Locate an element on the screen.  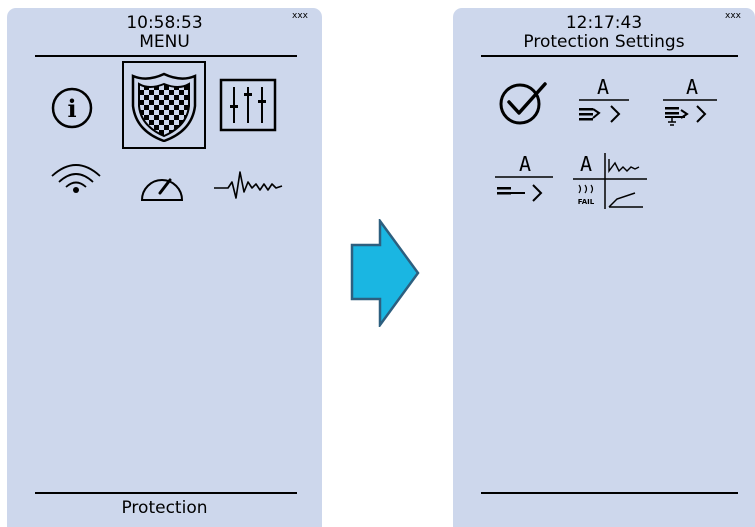
settings-sliders-icon is located at coordinates (248, 105).